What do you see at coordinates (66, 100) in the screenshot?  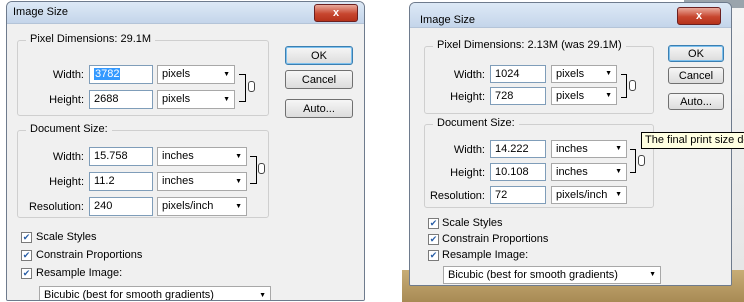 I see `pixel-height-label: Height:` at bounding box center [66, 100].